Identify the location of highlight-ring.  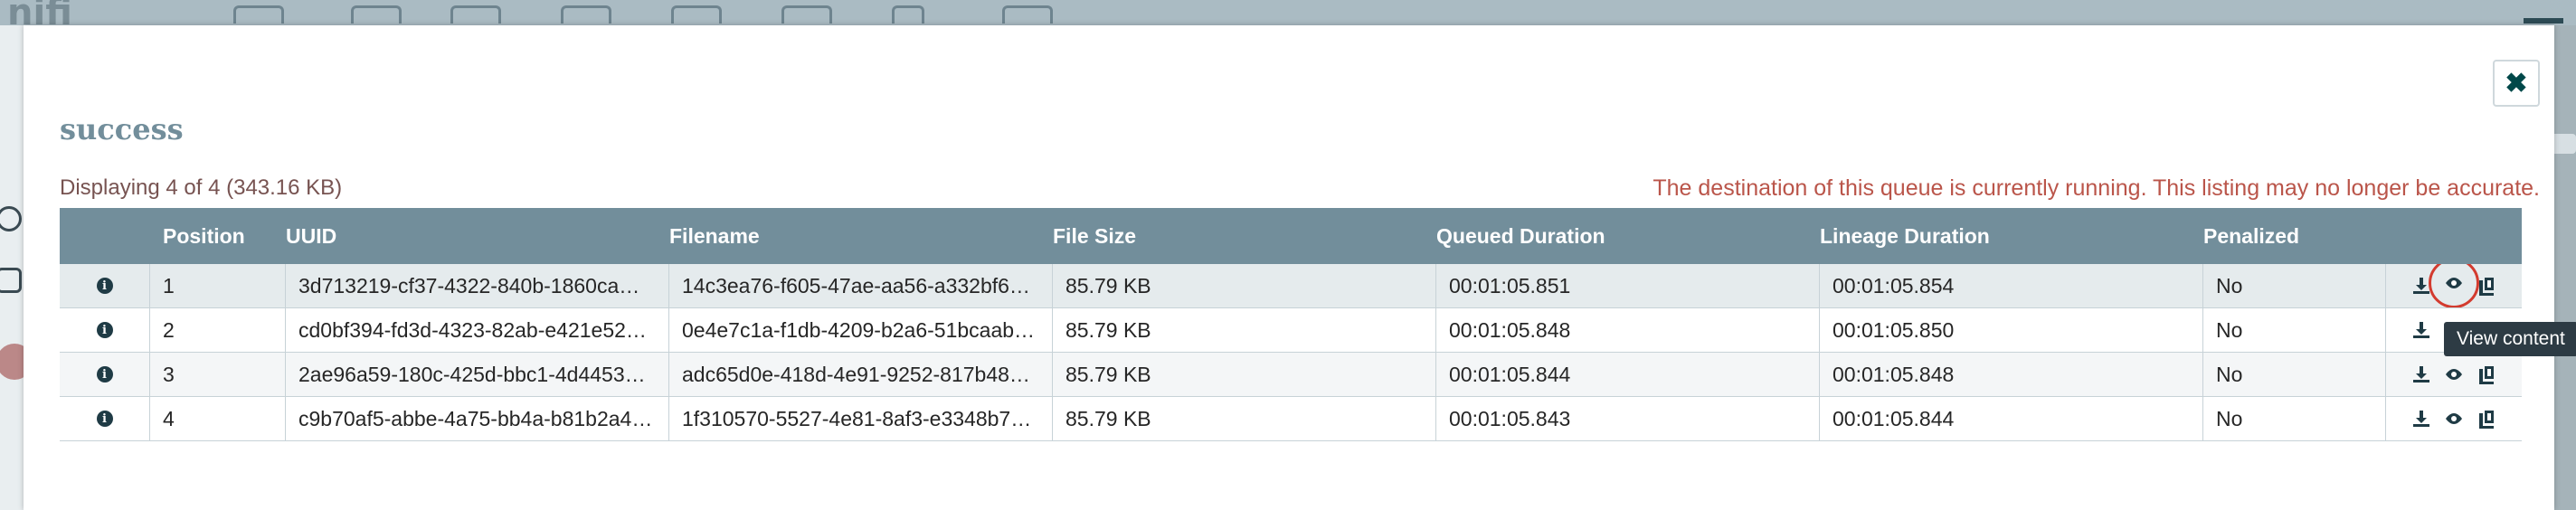
(2454, 285).